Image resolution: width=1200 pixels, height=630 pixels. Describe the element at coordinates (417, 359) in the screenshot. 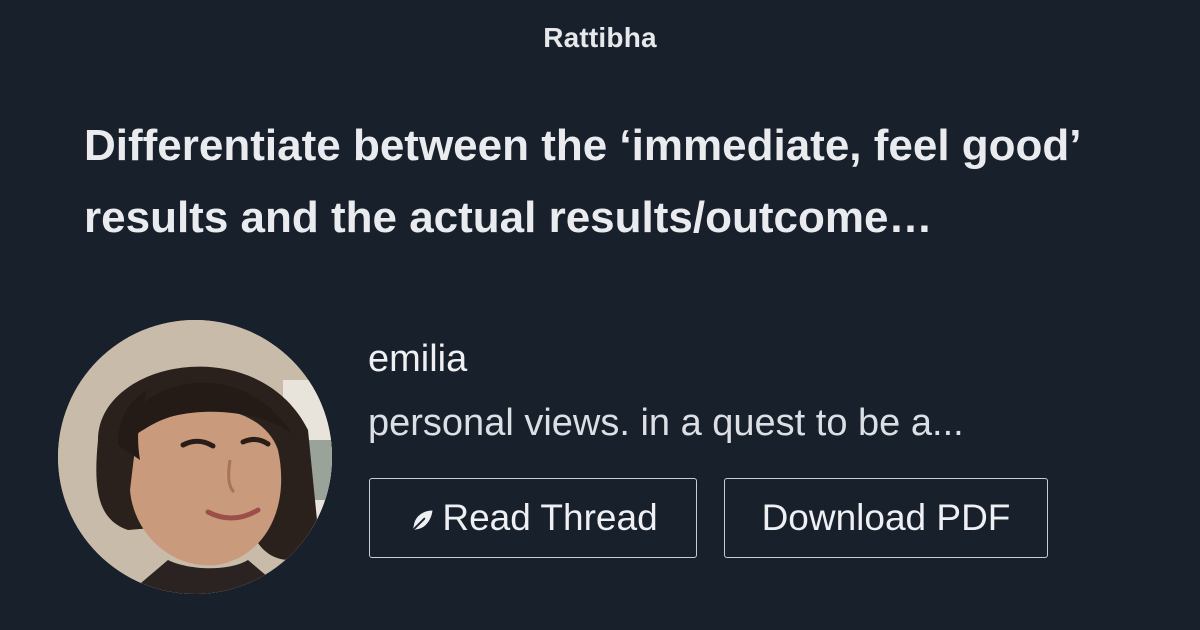

I see `author-name: emilia` at that location.